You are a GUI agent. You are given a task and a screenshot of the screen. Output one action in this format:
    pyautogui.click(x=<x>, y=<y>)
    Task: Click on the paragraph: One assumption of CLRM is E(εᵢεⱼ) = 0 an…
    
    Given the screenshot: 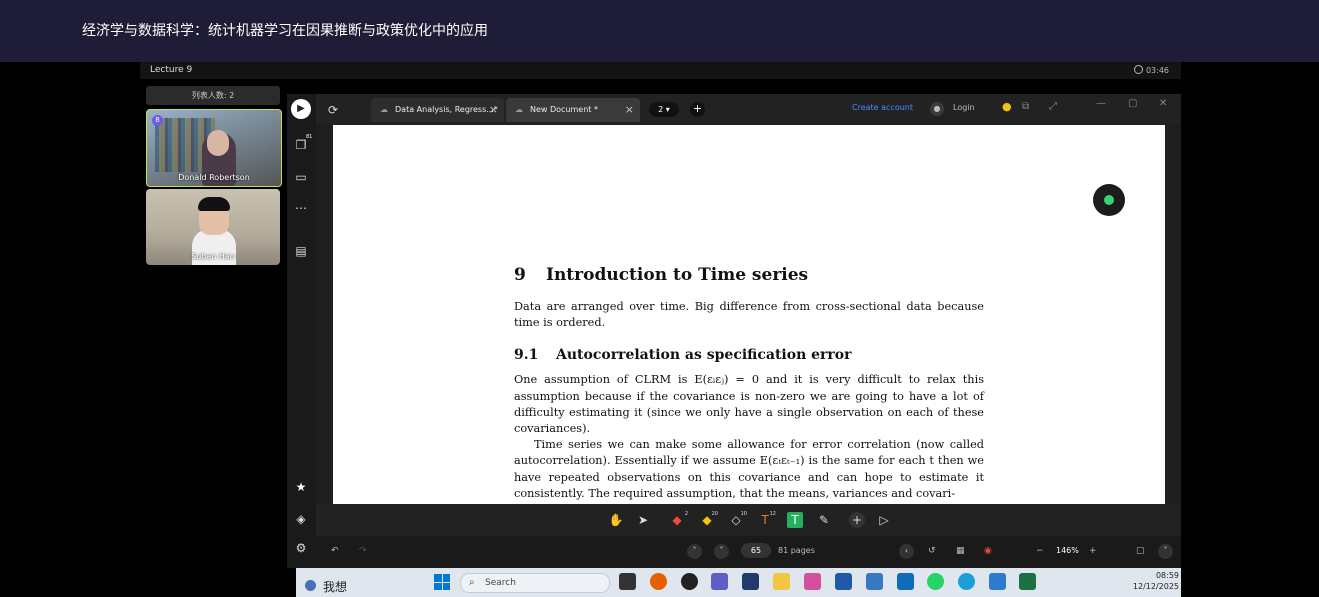 What is the action you would take?
    pyautogui.click(x=749, y=404)
    